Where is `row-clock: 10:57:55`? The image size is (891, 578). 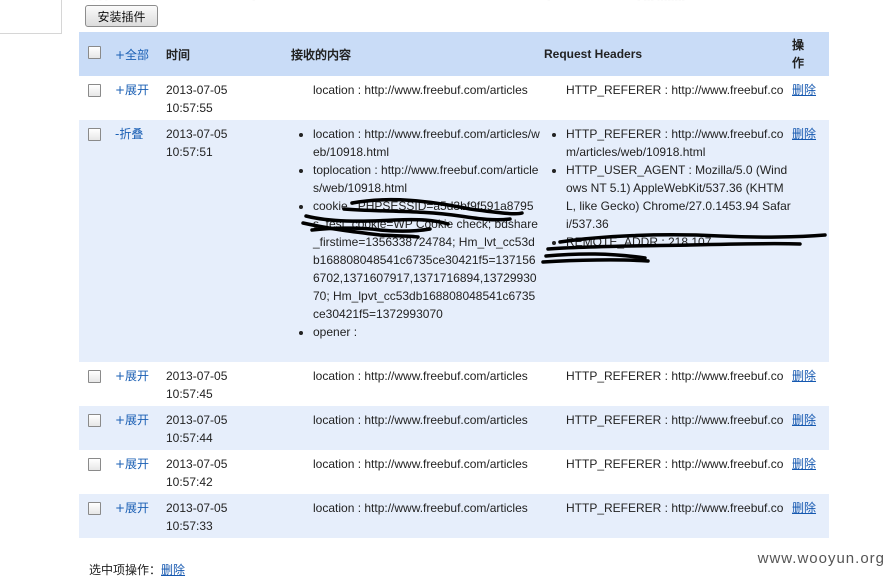
row-clock: 10:57:55 is located at coordinates (189, 108).